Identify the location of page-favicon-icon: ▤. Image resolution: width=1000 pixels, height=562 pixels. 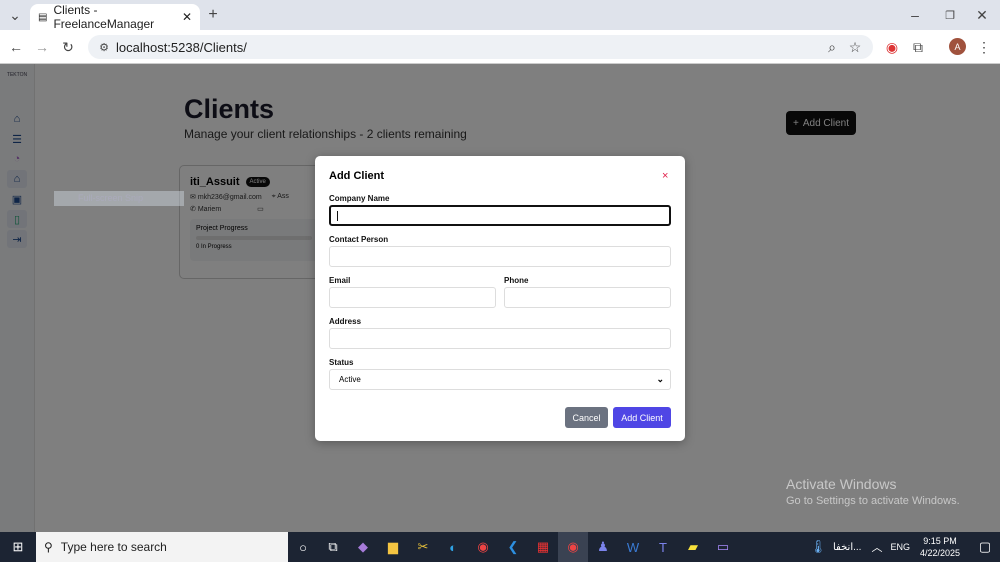
(43, 17).